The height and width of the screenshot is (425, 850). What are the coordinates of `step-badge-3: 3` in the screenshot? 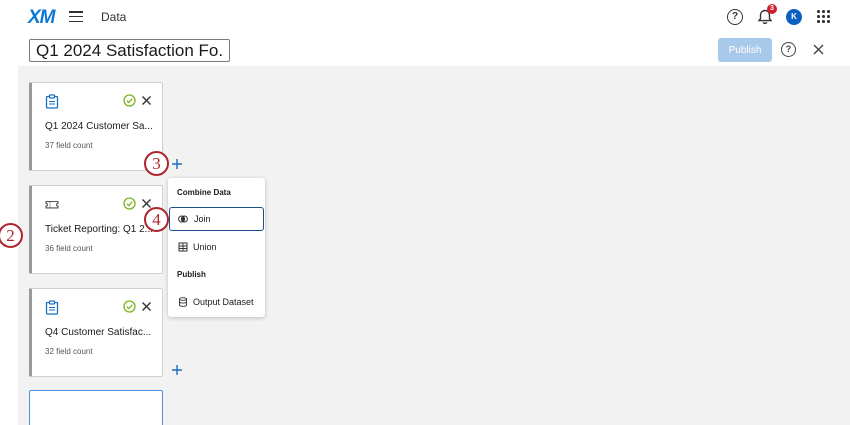 It's located at (156, 163).